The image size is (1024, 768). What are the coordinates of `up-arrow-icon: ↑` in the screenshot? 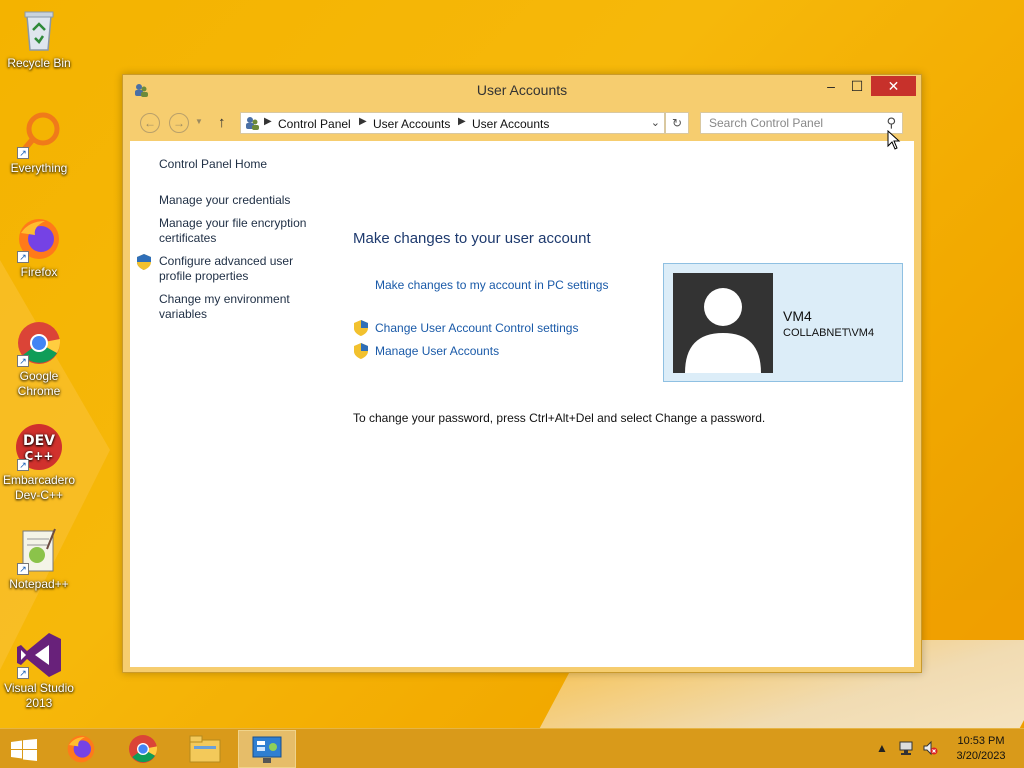 It's located at (222, 122).